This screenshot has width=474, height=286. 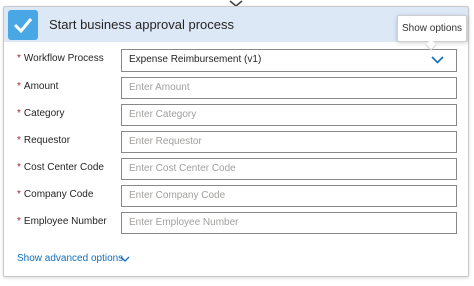 I want to click on field-row-company-code: * Company Code Enter Company Code, so click(x=236, y=196).